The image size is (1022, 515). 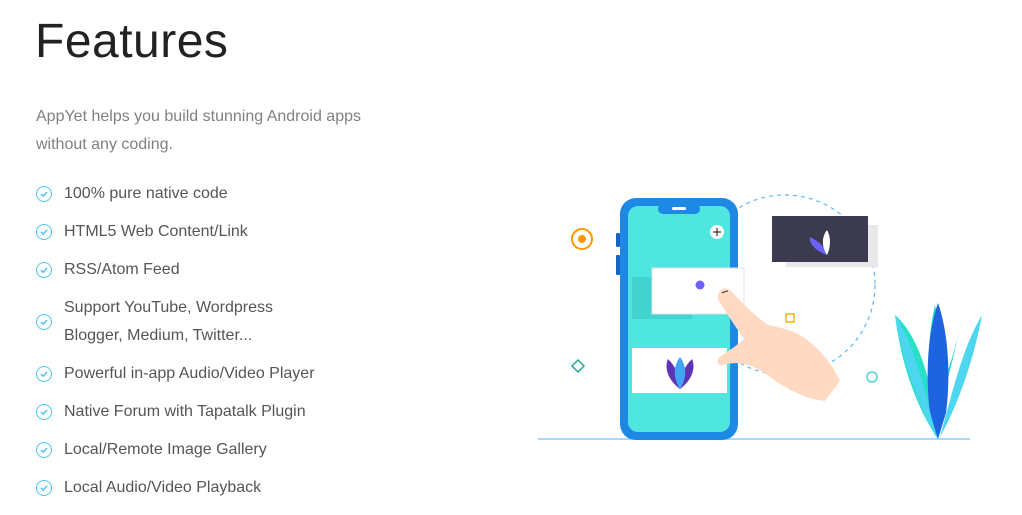 What do you see at coordinates (189, 373) in the screenshot?
I see `feature-label: Powerful in-app Audio/Video Player` at bounding box center [189, 373].